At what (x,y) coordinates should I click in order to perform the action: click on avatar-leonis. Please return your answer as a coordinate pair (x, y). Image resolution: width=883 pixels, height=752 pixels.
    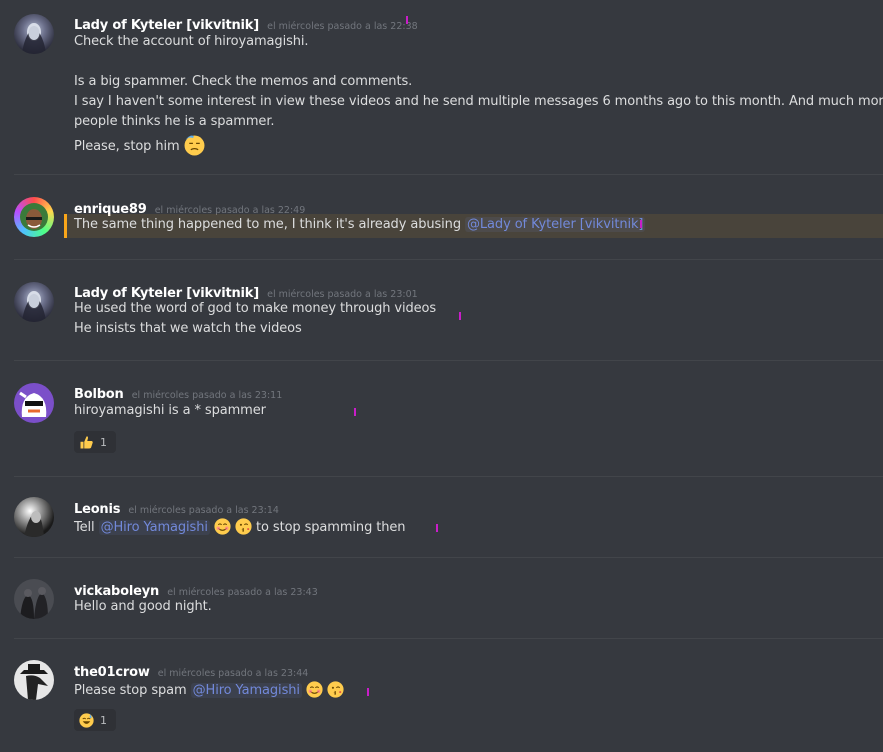
    Looking at the image, I should click on (34, 517).